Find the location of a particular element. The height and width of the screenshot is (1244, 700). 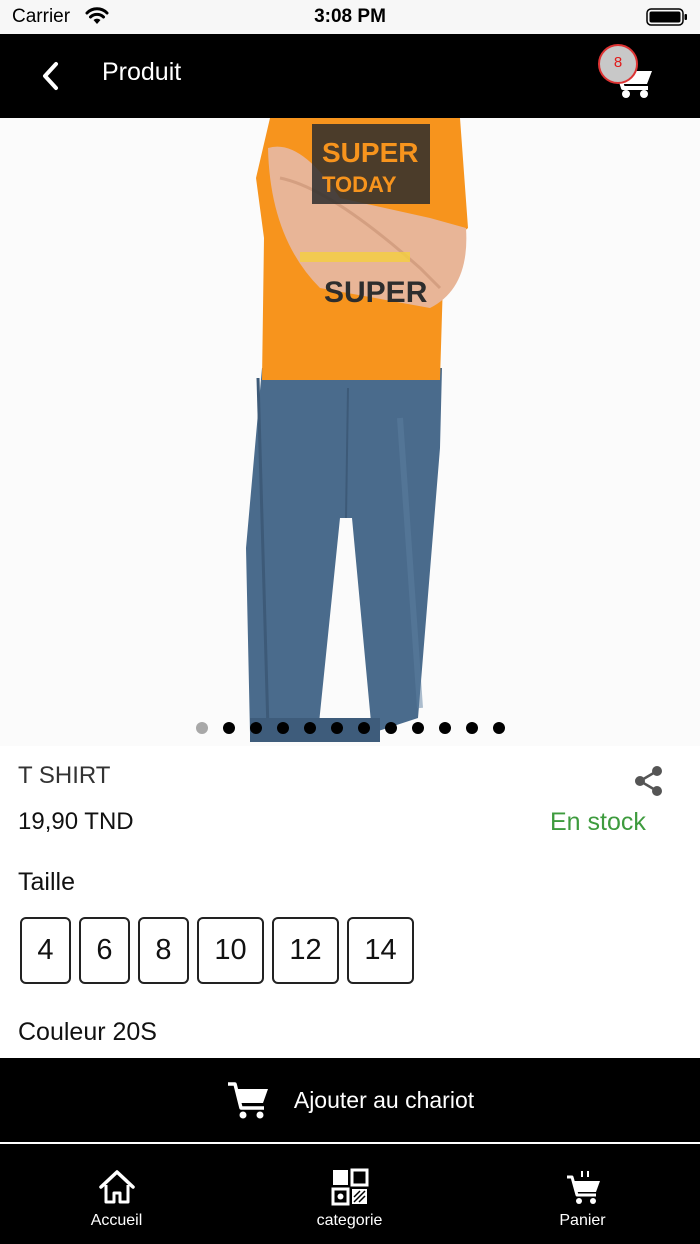

size-option-8: 8 is located at coordinates (163, 950).